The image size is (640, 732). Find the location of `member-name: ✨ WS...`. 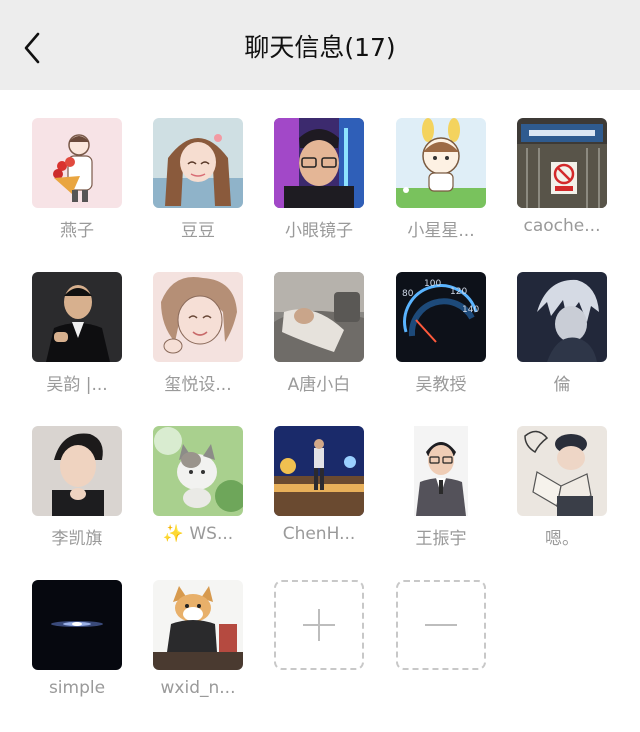

member-name: ✨ WS... is located at coordinates (198, 534).